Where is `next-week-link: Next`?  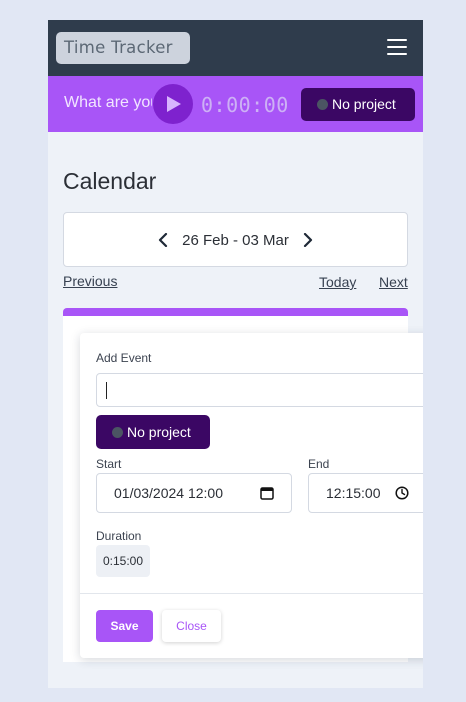
next-week-link: Next is located at coordinates (393, 282).